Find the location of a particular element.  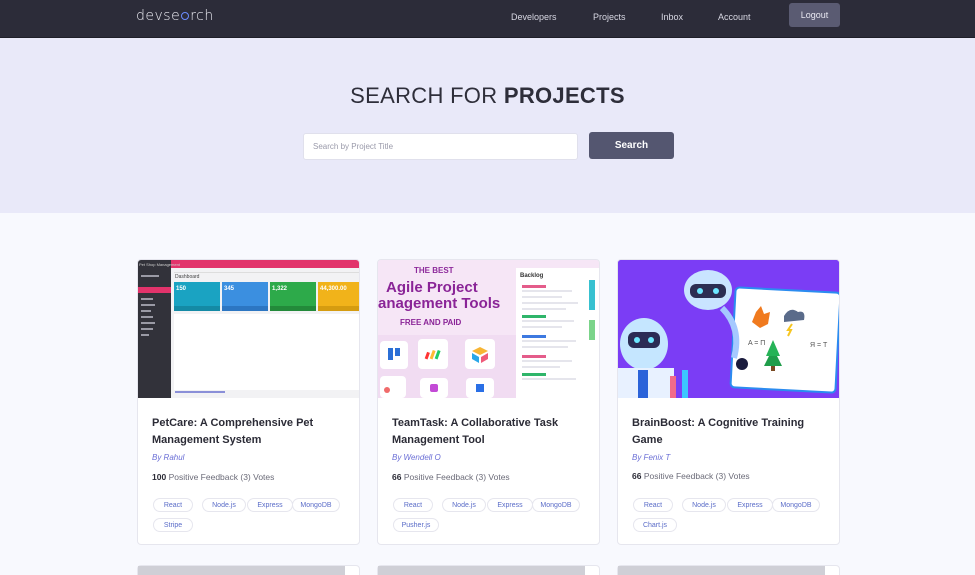

title-light: SEARCH FOR is located at coordinates (424, 95).